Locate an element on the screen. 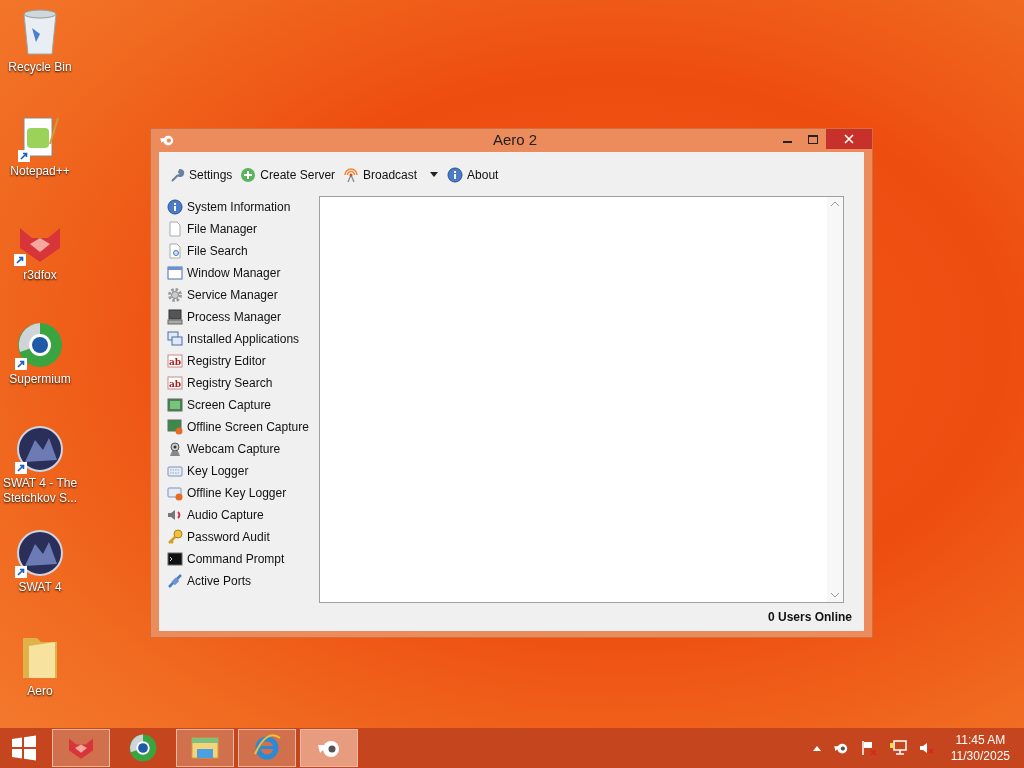 The width and height of the screenshot is (1024, 768). caret-icon is located at coordinates (434, 174).